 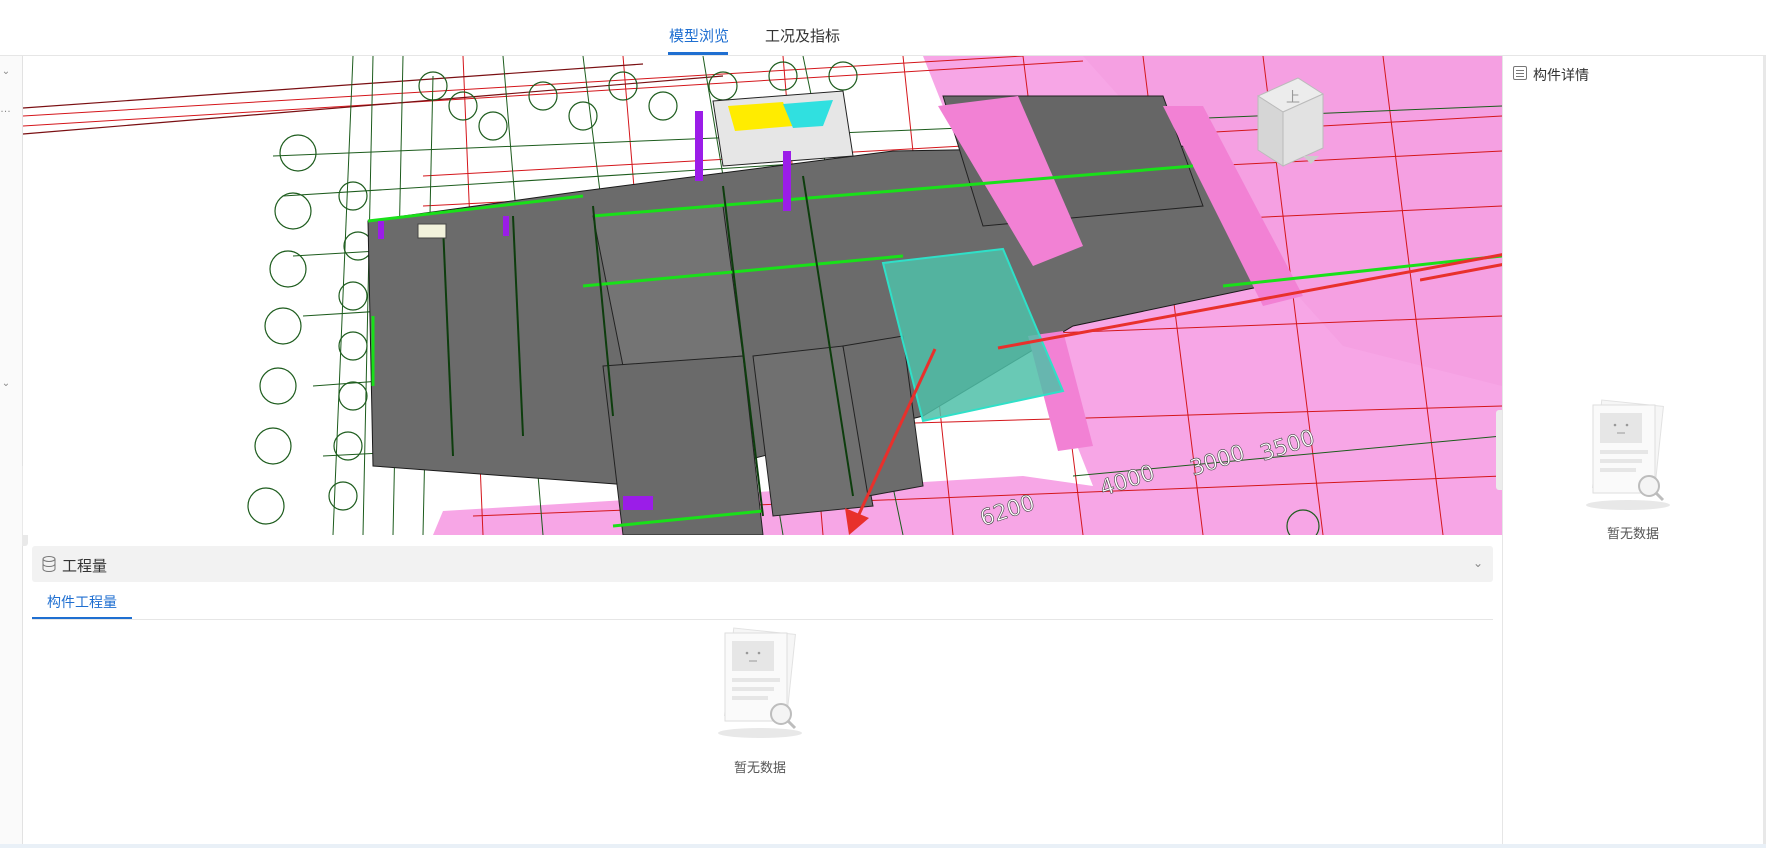 I want to click on divider, so click(x=762, y=619).